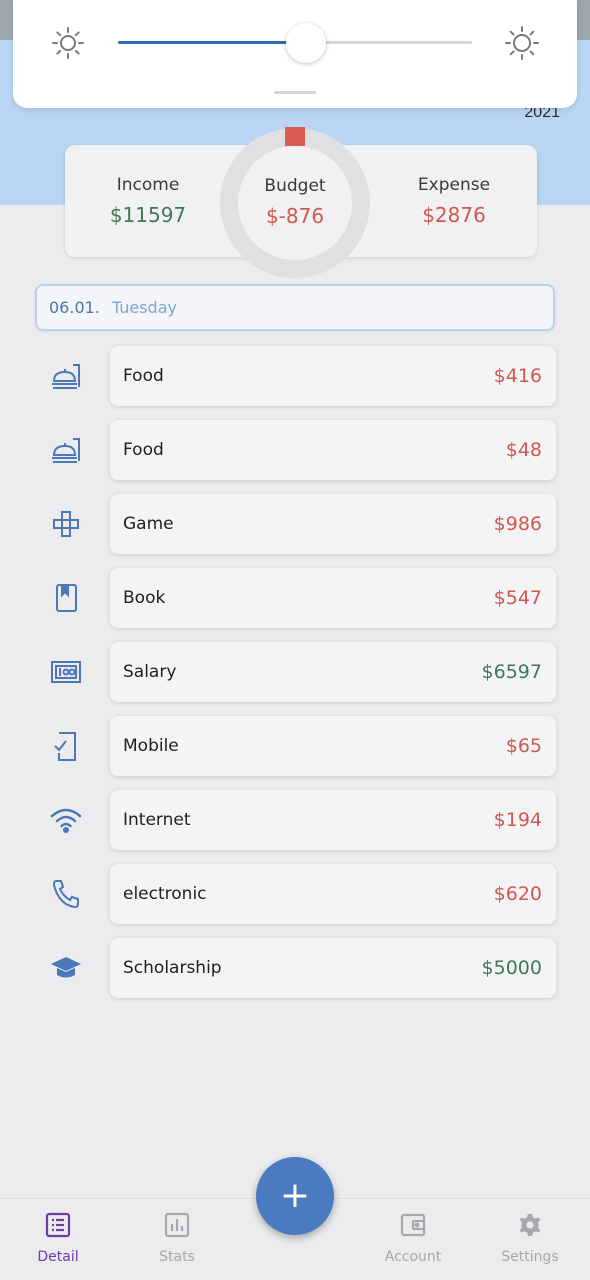 This screenshot has height=1280, width=590. What do you see at coordinates (66, 524) in the screenshot?
I see `gamepad-icon` at bounding box center [66, 524].